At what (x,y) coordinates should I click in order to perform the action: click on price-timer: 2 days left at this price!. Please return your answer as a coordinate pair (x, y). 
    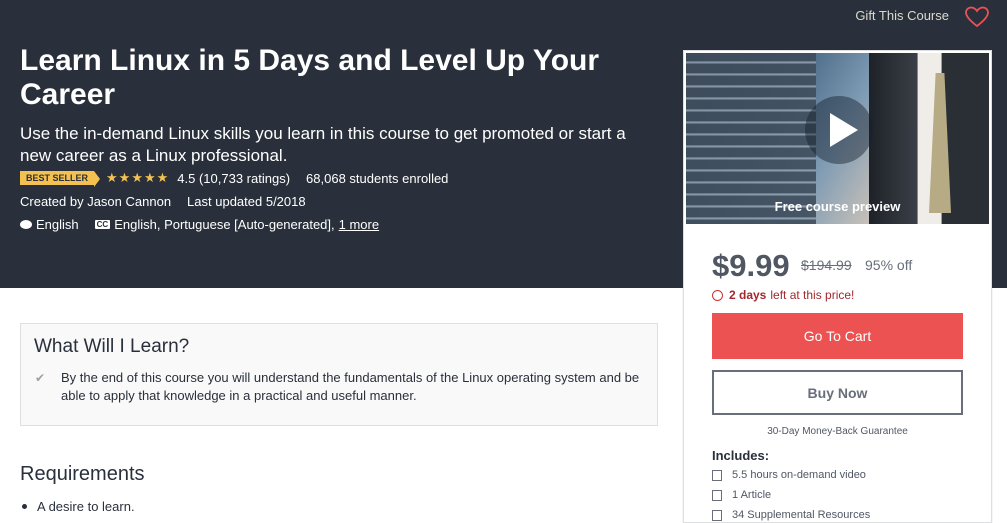
    Looking at the image, I should click on (783, 295).